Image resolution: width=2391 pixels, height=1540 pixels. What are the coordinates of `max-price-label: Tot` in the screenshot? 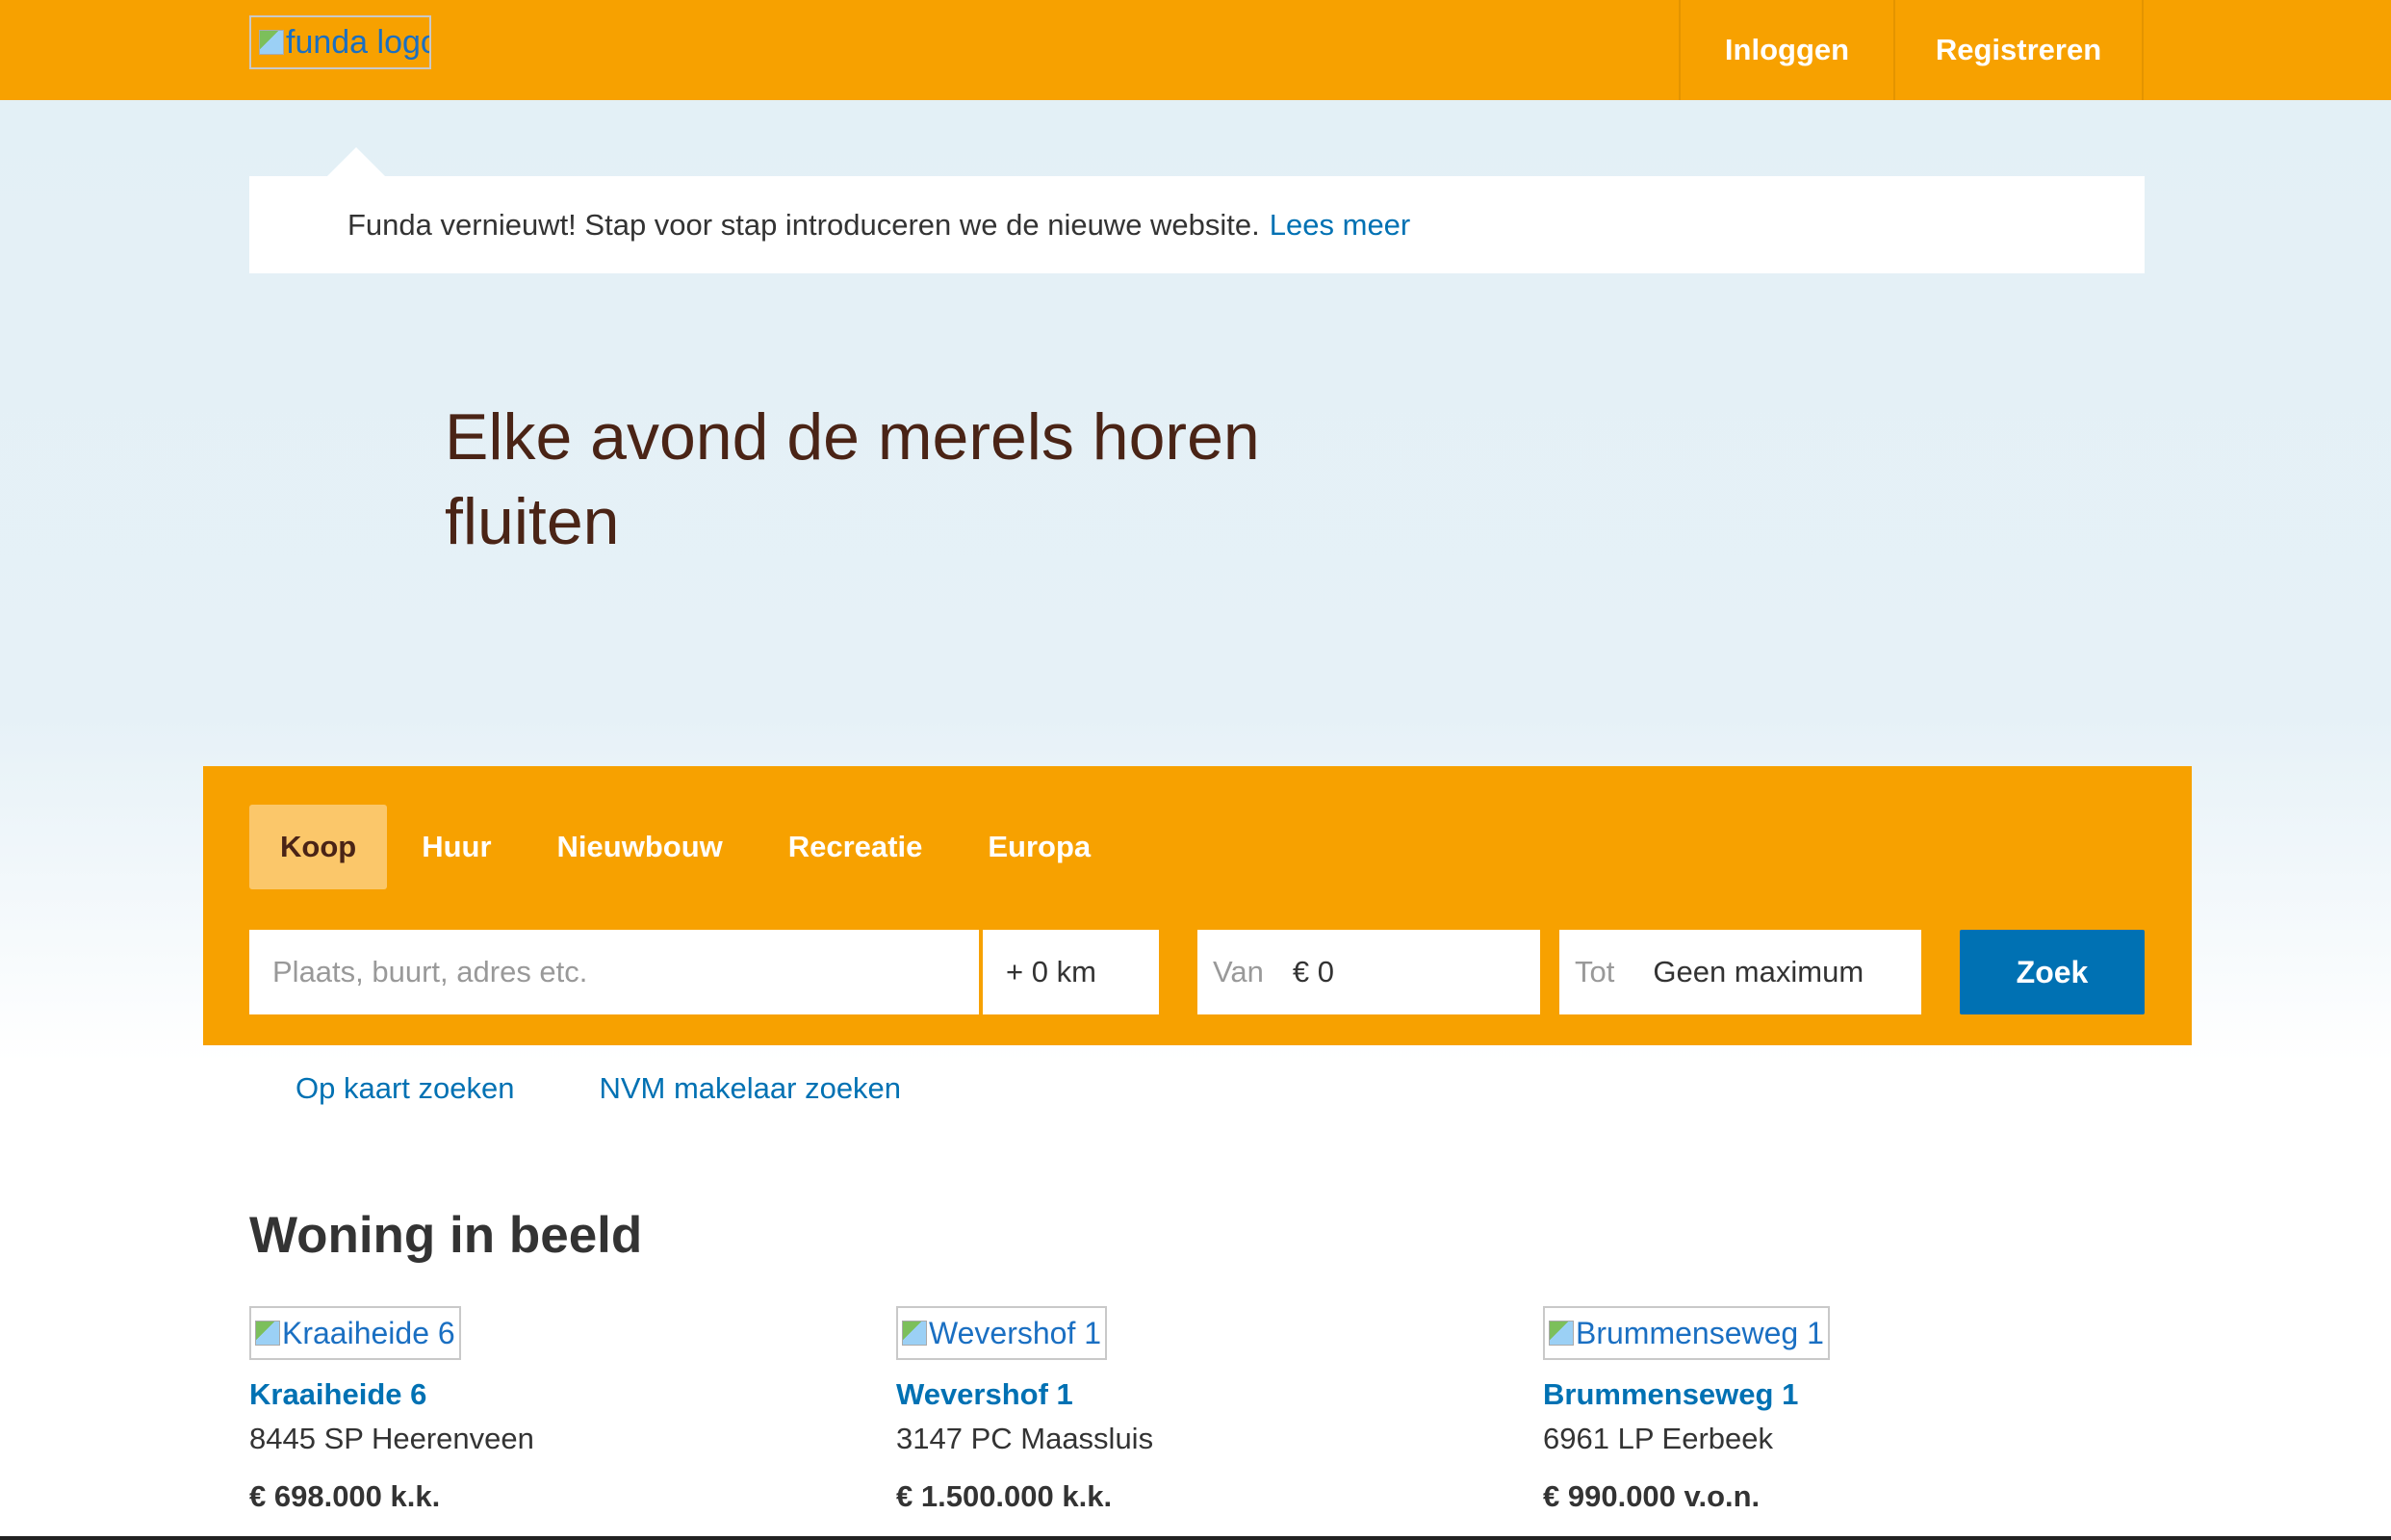 It's located at (1595, 971).